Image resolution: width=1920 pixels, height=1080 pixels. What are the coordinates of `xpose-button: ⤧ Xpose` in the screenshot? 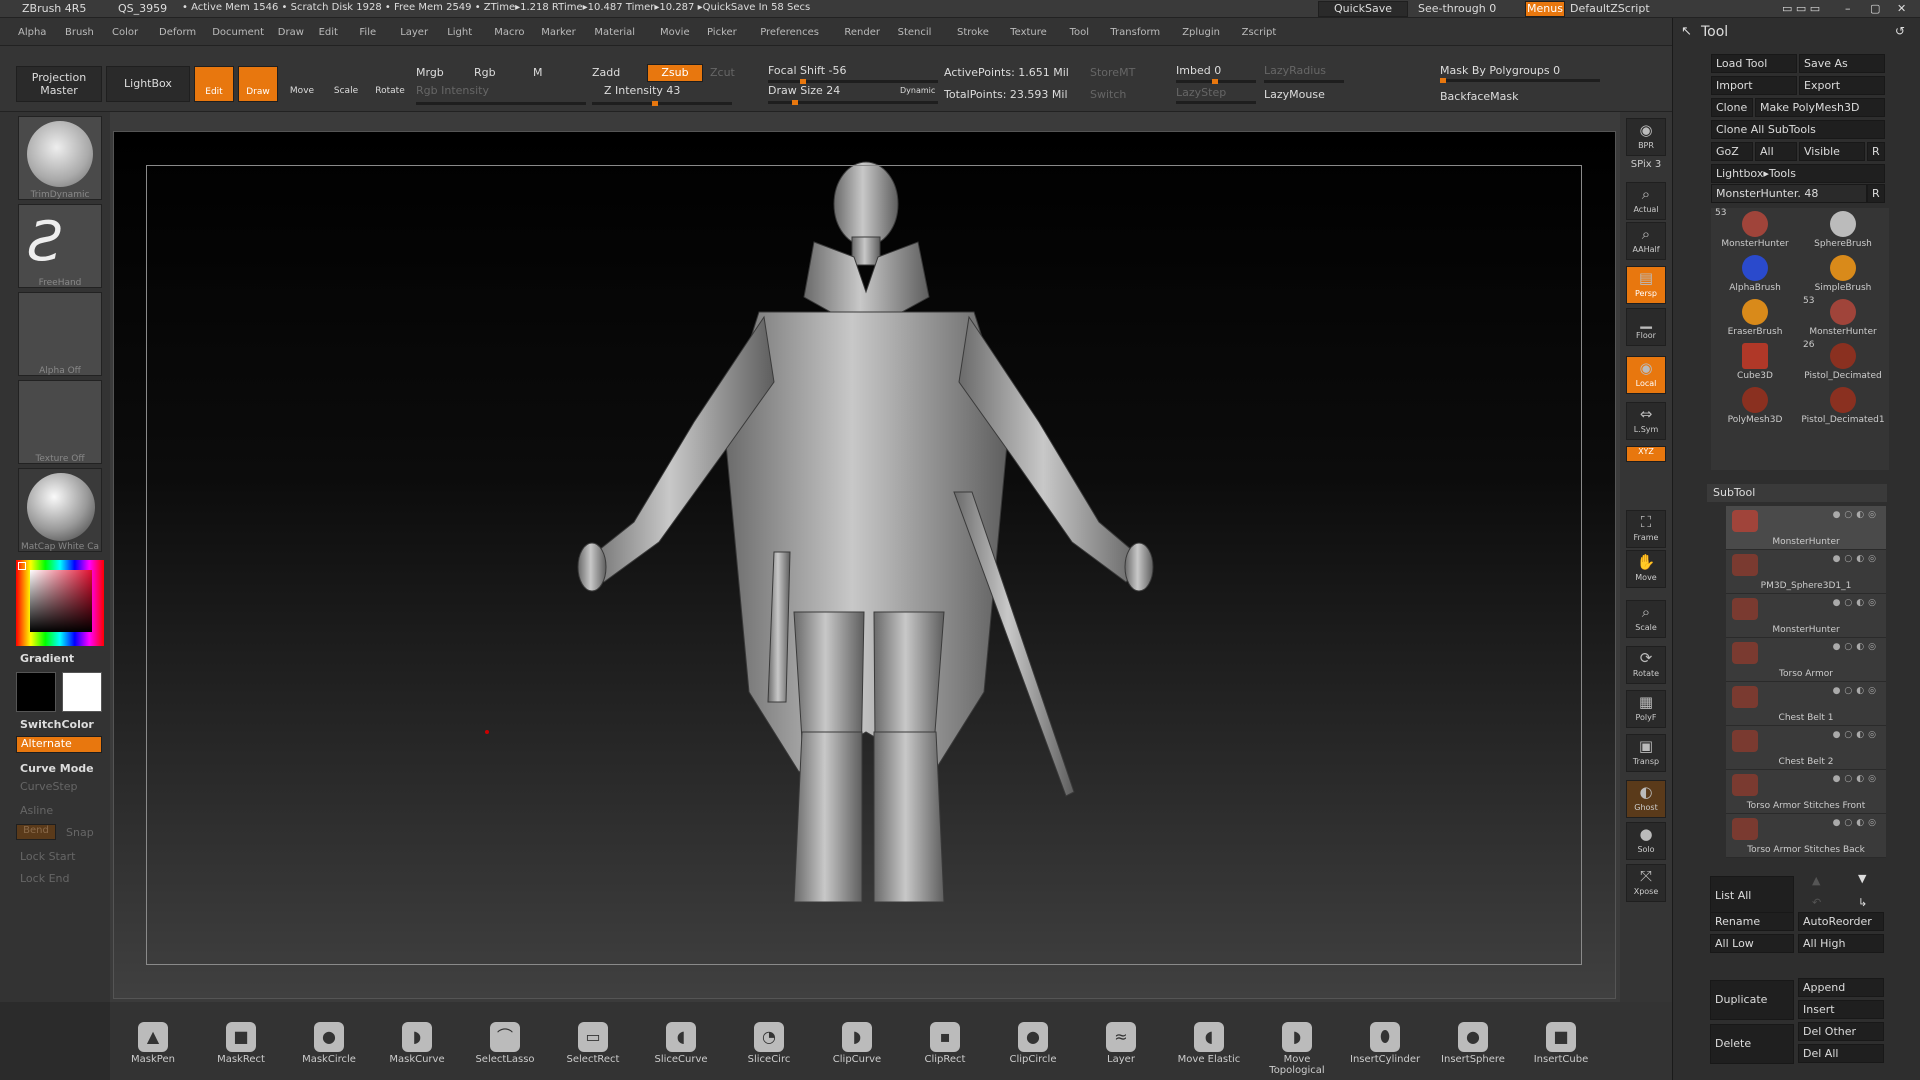 It's located at (1646, 883).